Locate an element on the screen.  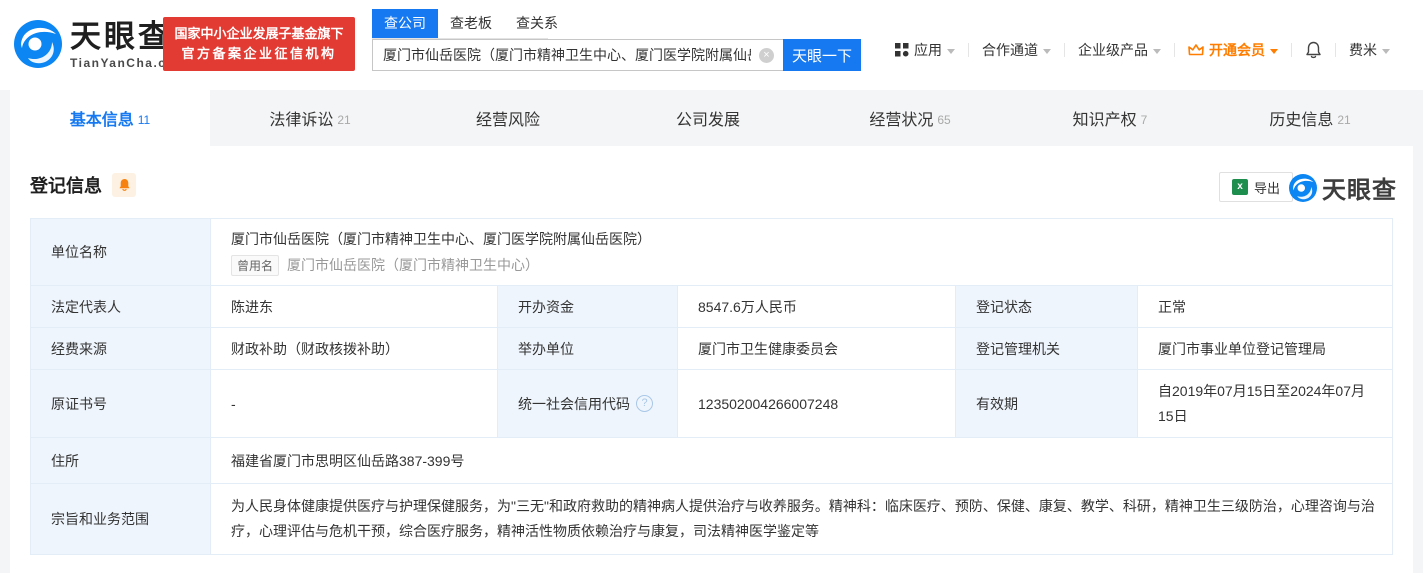
tianyancha-watermark-icon is located at coordinates (1303, 187).